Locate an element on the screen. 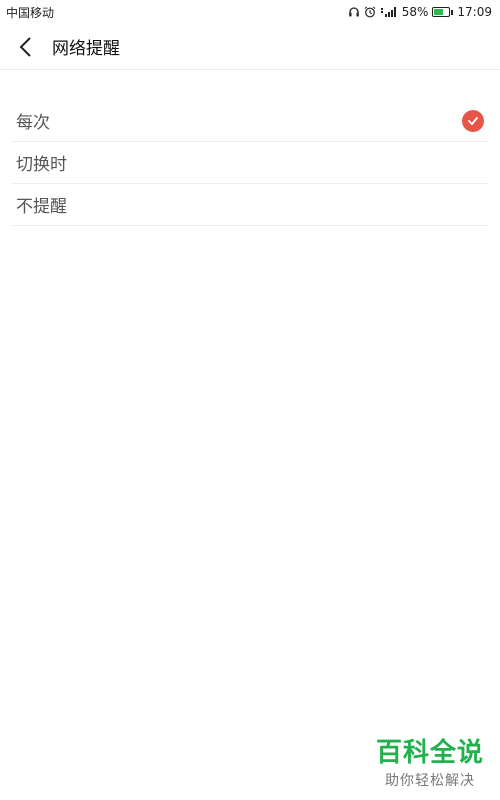 The width and height of the screenshot is (500, 800). battery-fill is located at coordinates (438, 12).